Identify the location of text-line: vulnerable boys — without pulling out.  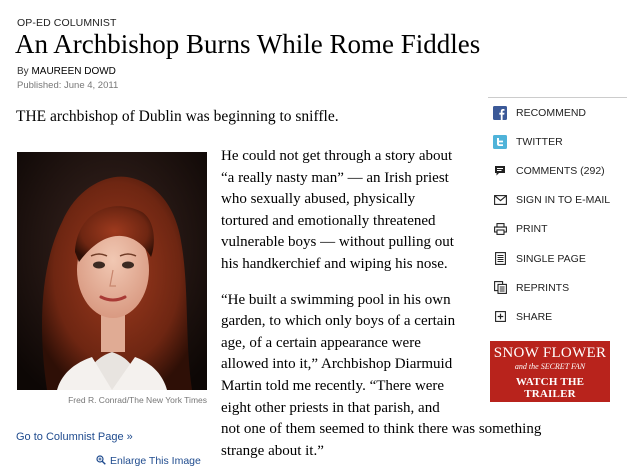
(337, 242).